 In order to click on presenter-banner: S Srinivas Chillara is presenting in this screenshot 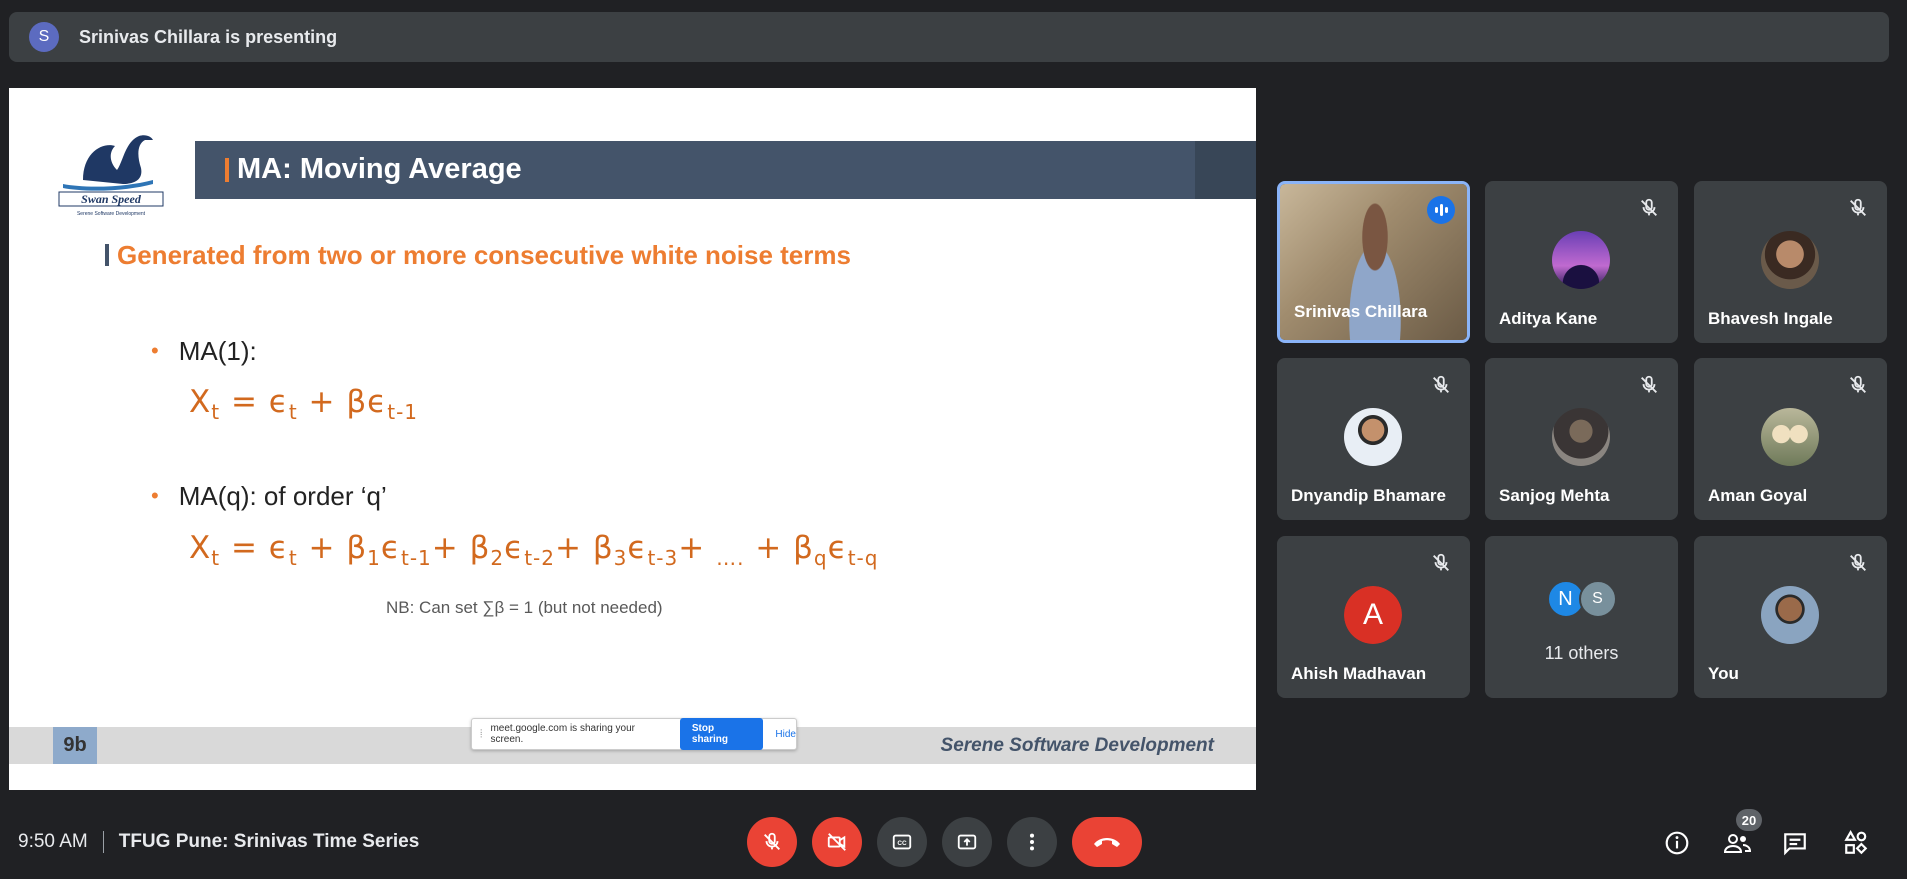, I will do `click(949, 37)`.